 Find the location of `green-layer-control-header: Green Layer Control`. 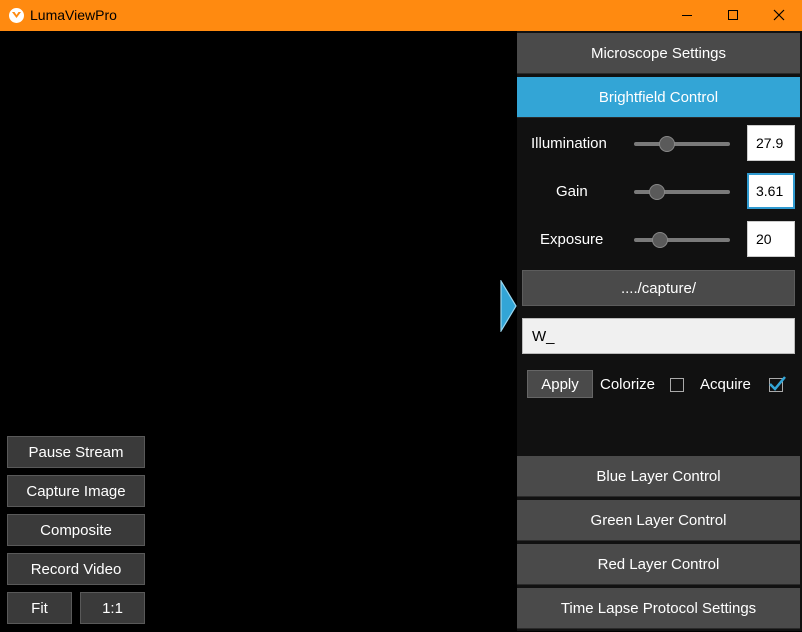

green-layer-control-header: Green Layer Control is located at coordinates (658, 520).